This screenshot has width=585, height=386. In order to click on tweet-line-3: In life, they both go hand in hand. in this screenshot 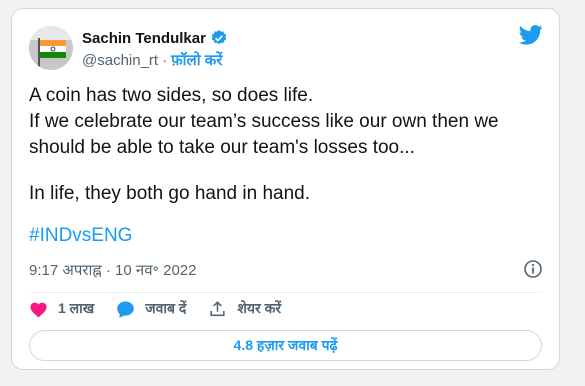, I will do `click(169, 193)`.